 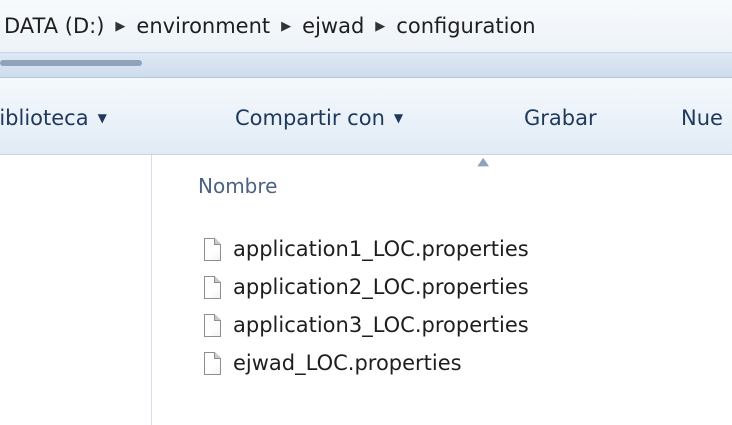 I want to click on new-folder-button: Nue, so click(x=702, y=118).